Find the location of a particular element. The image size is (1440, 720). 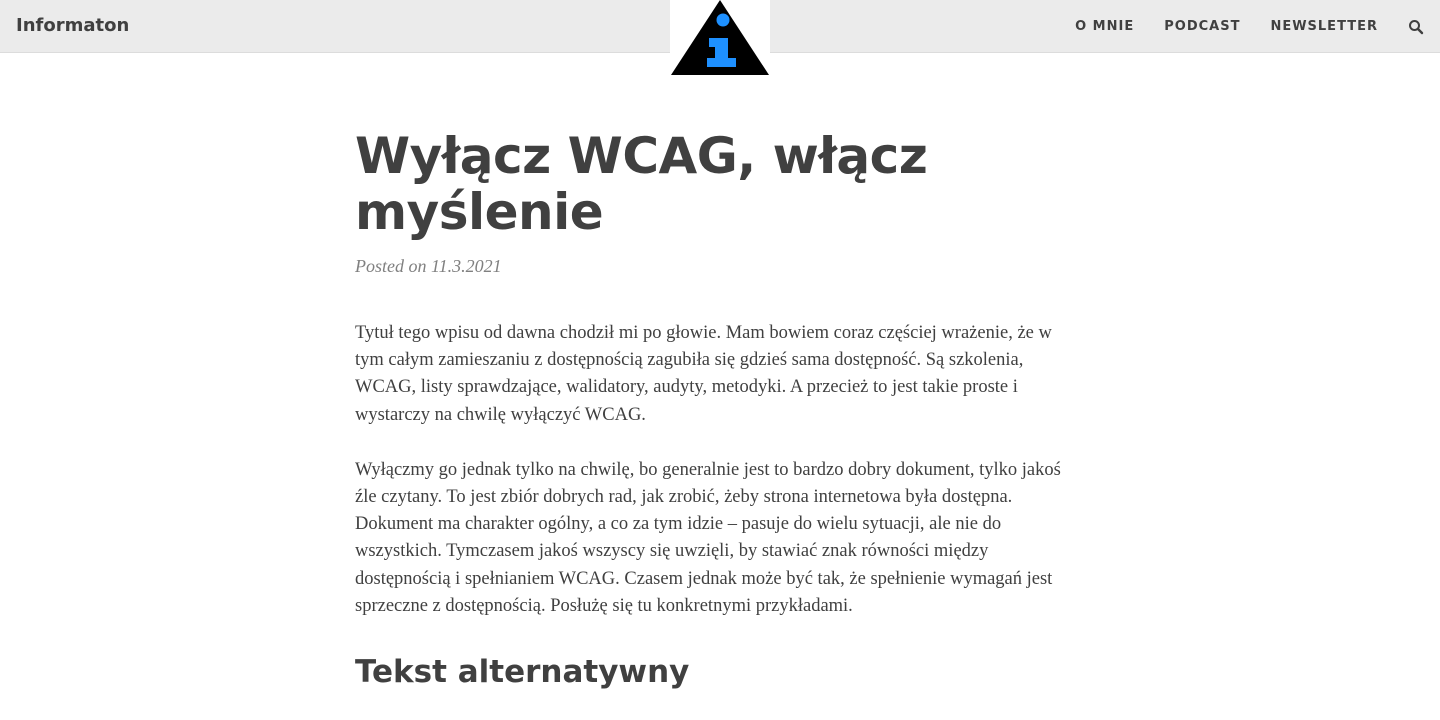

main-nav: O MNIE PODCAST NEWSLETTER is located at coordinates (1234, 27).